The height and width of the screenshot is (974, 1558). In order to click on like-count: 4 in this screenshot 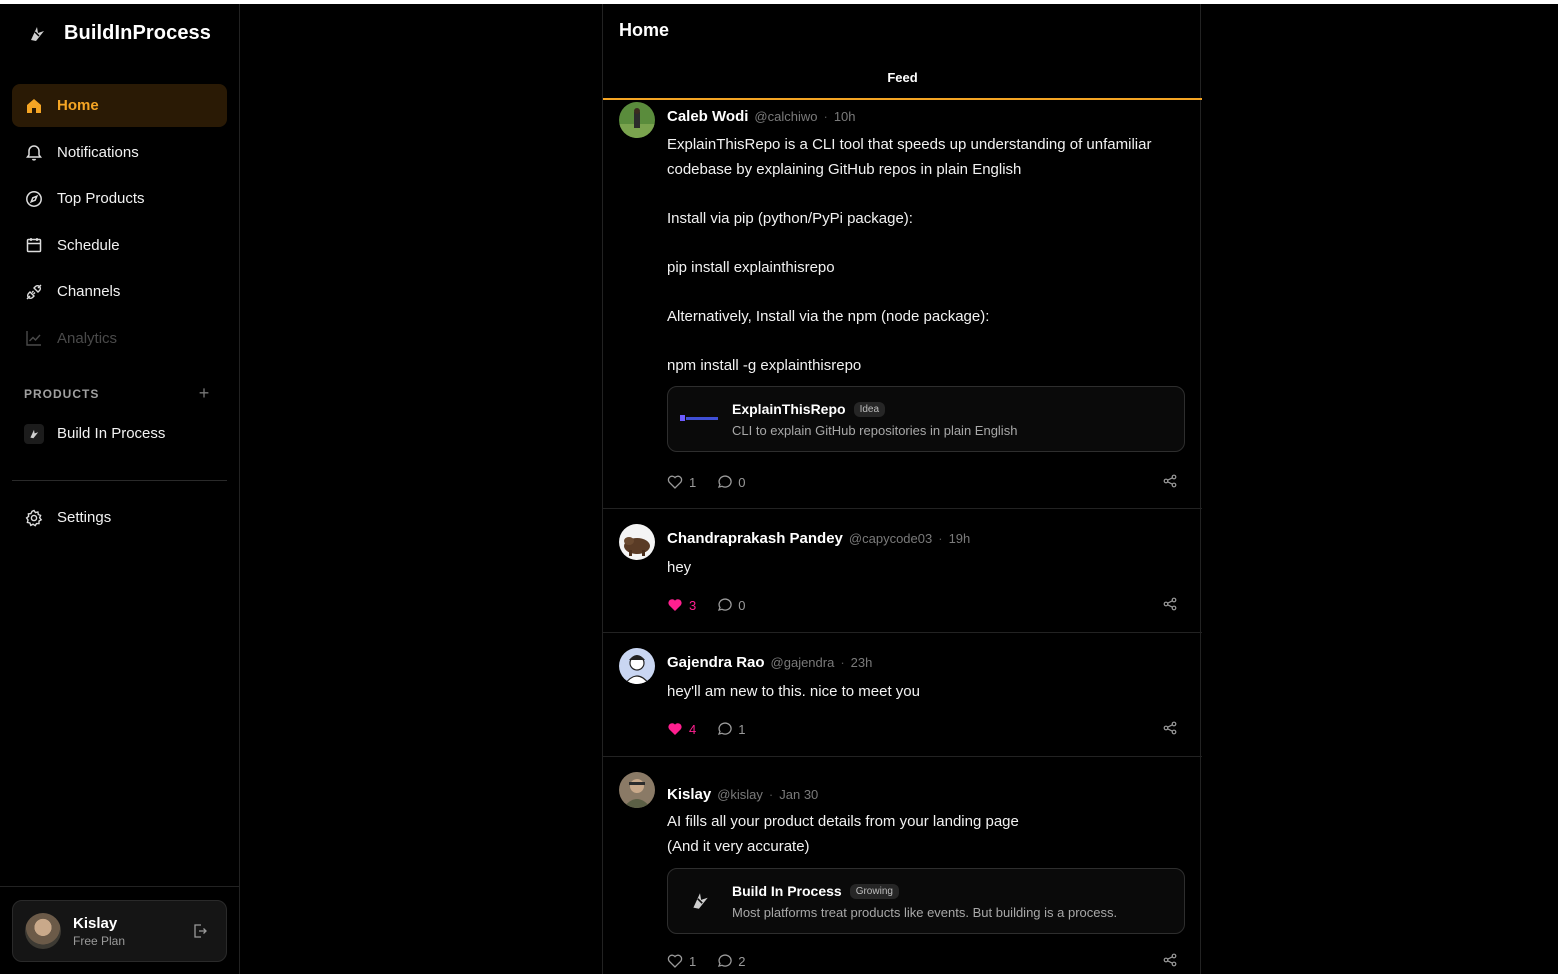, I will do `click(693, 729)`.